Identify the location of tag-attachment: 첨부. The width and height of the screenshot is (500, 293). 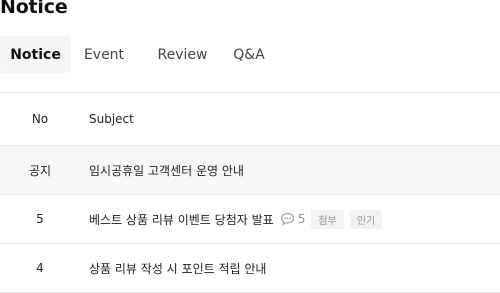
(327, 219).